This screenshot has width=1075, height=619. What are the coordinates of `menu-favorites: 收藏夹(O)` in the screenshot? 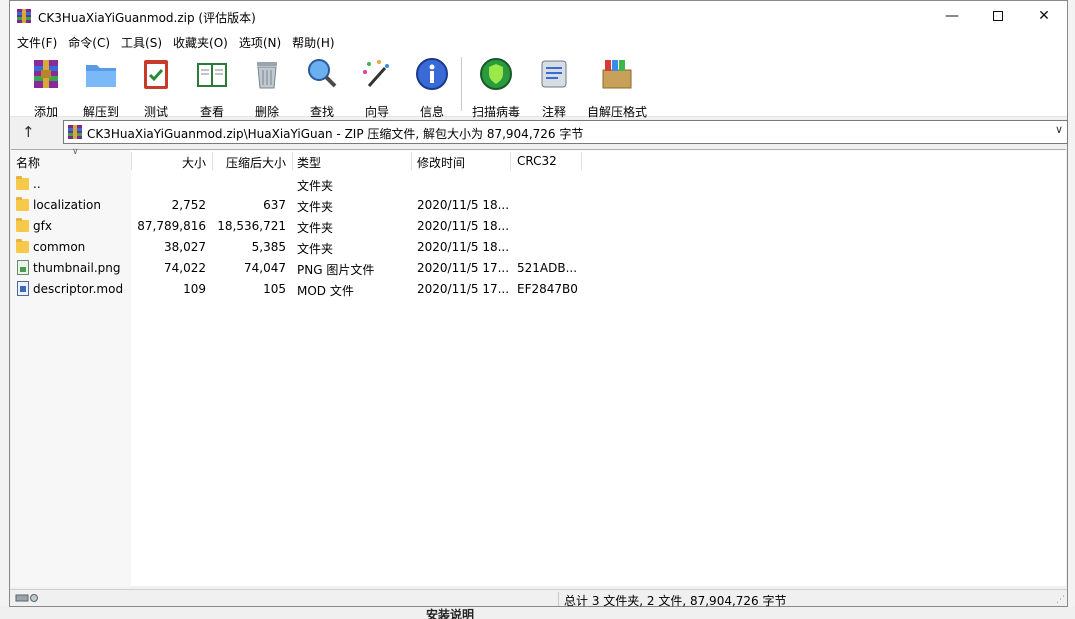 It's located at (200, 41).